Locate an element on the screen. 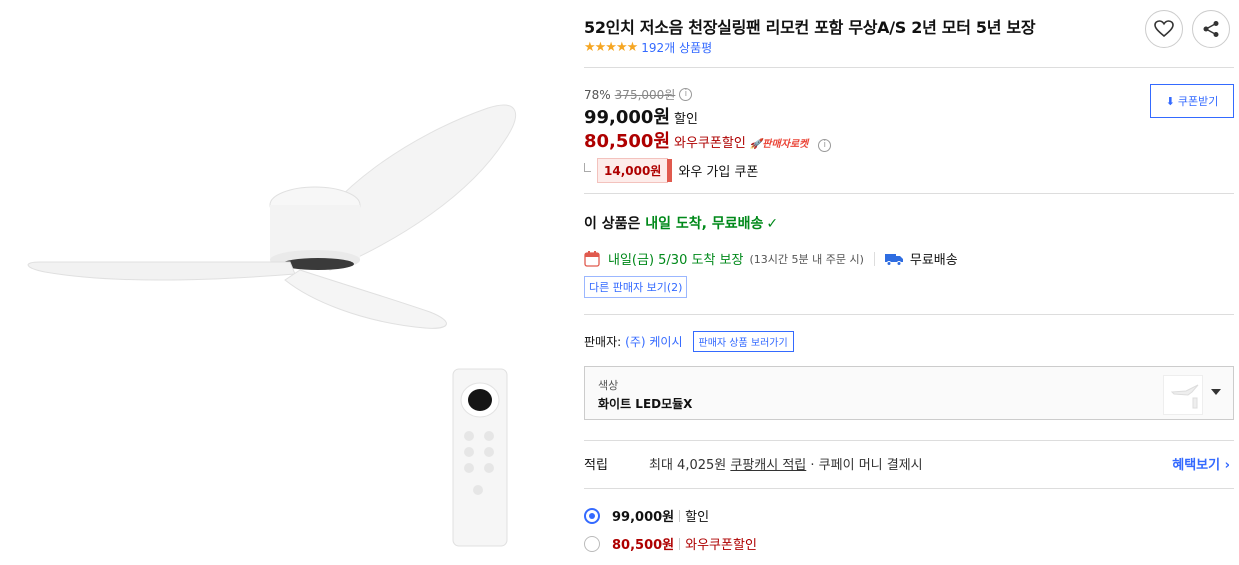 Image resolution: width=1239 pixels, height=565 pixels. delivery-headline: 이 상품은 내일 도착, 무료배송 ✓ is located at coordinates (681, 223).